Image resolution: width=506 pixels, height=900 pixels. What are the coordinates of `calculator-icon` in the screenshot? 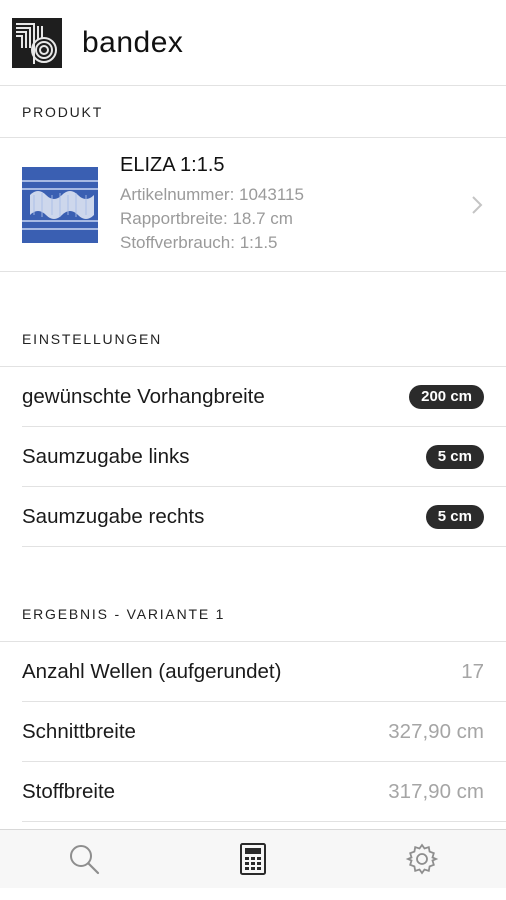 It's located at (252, 859).